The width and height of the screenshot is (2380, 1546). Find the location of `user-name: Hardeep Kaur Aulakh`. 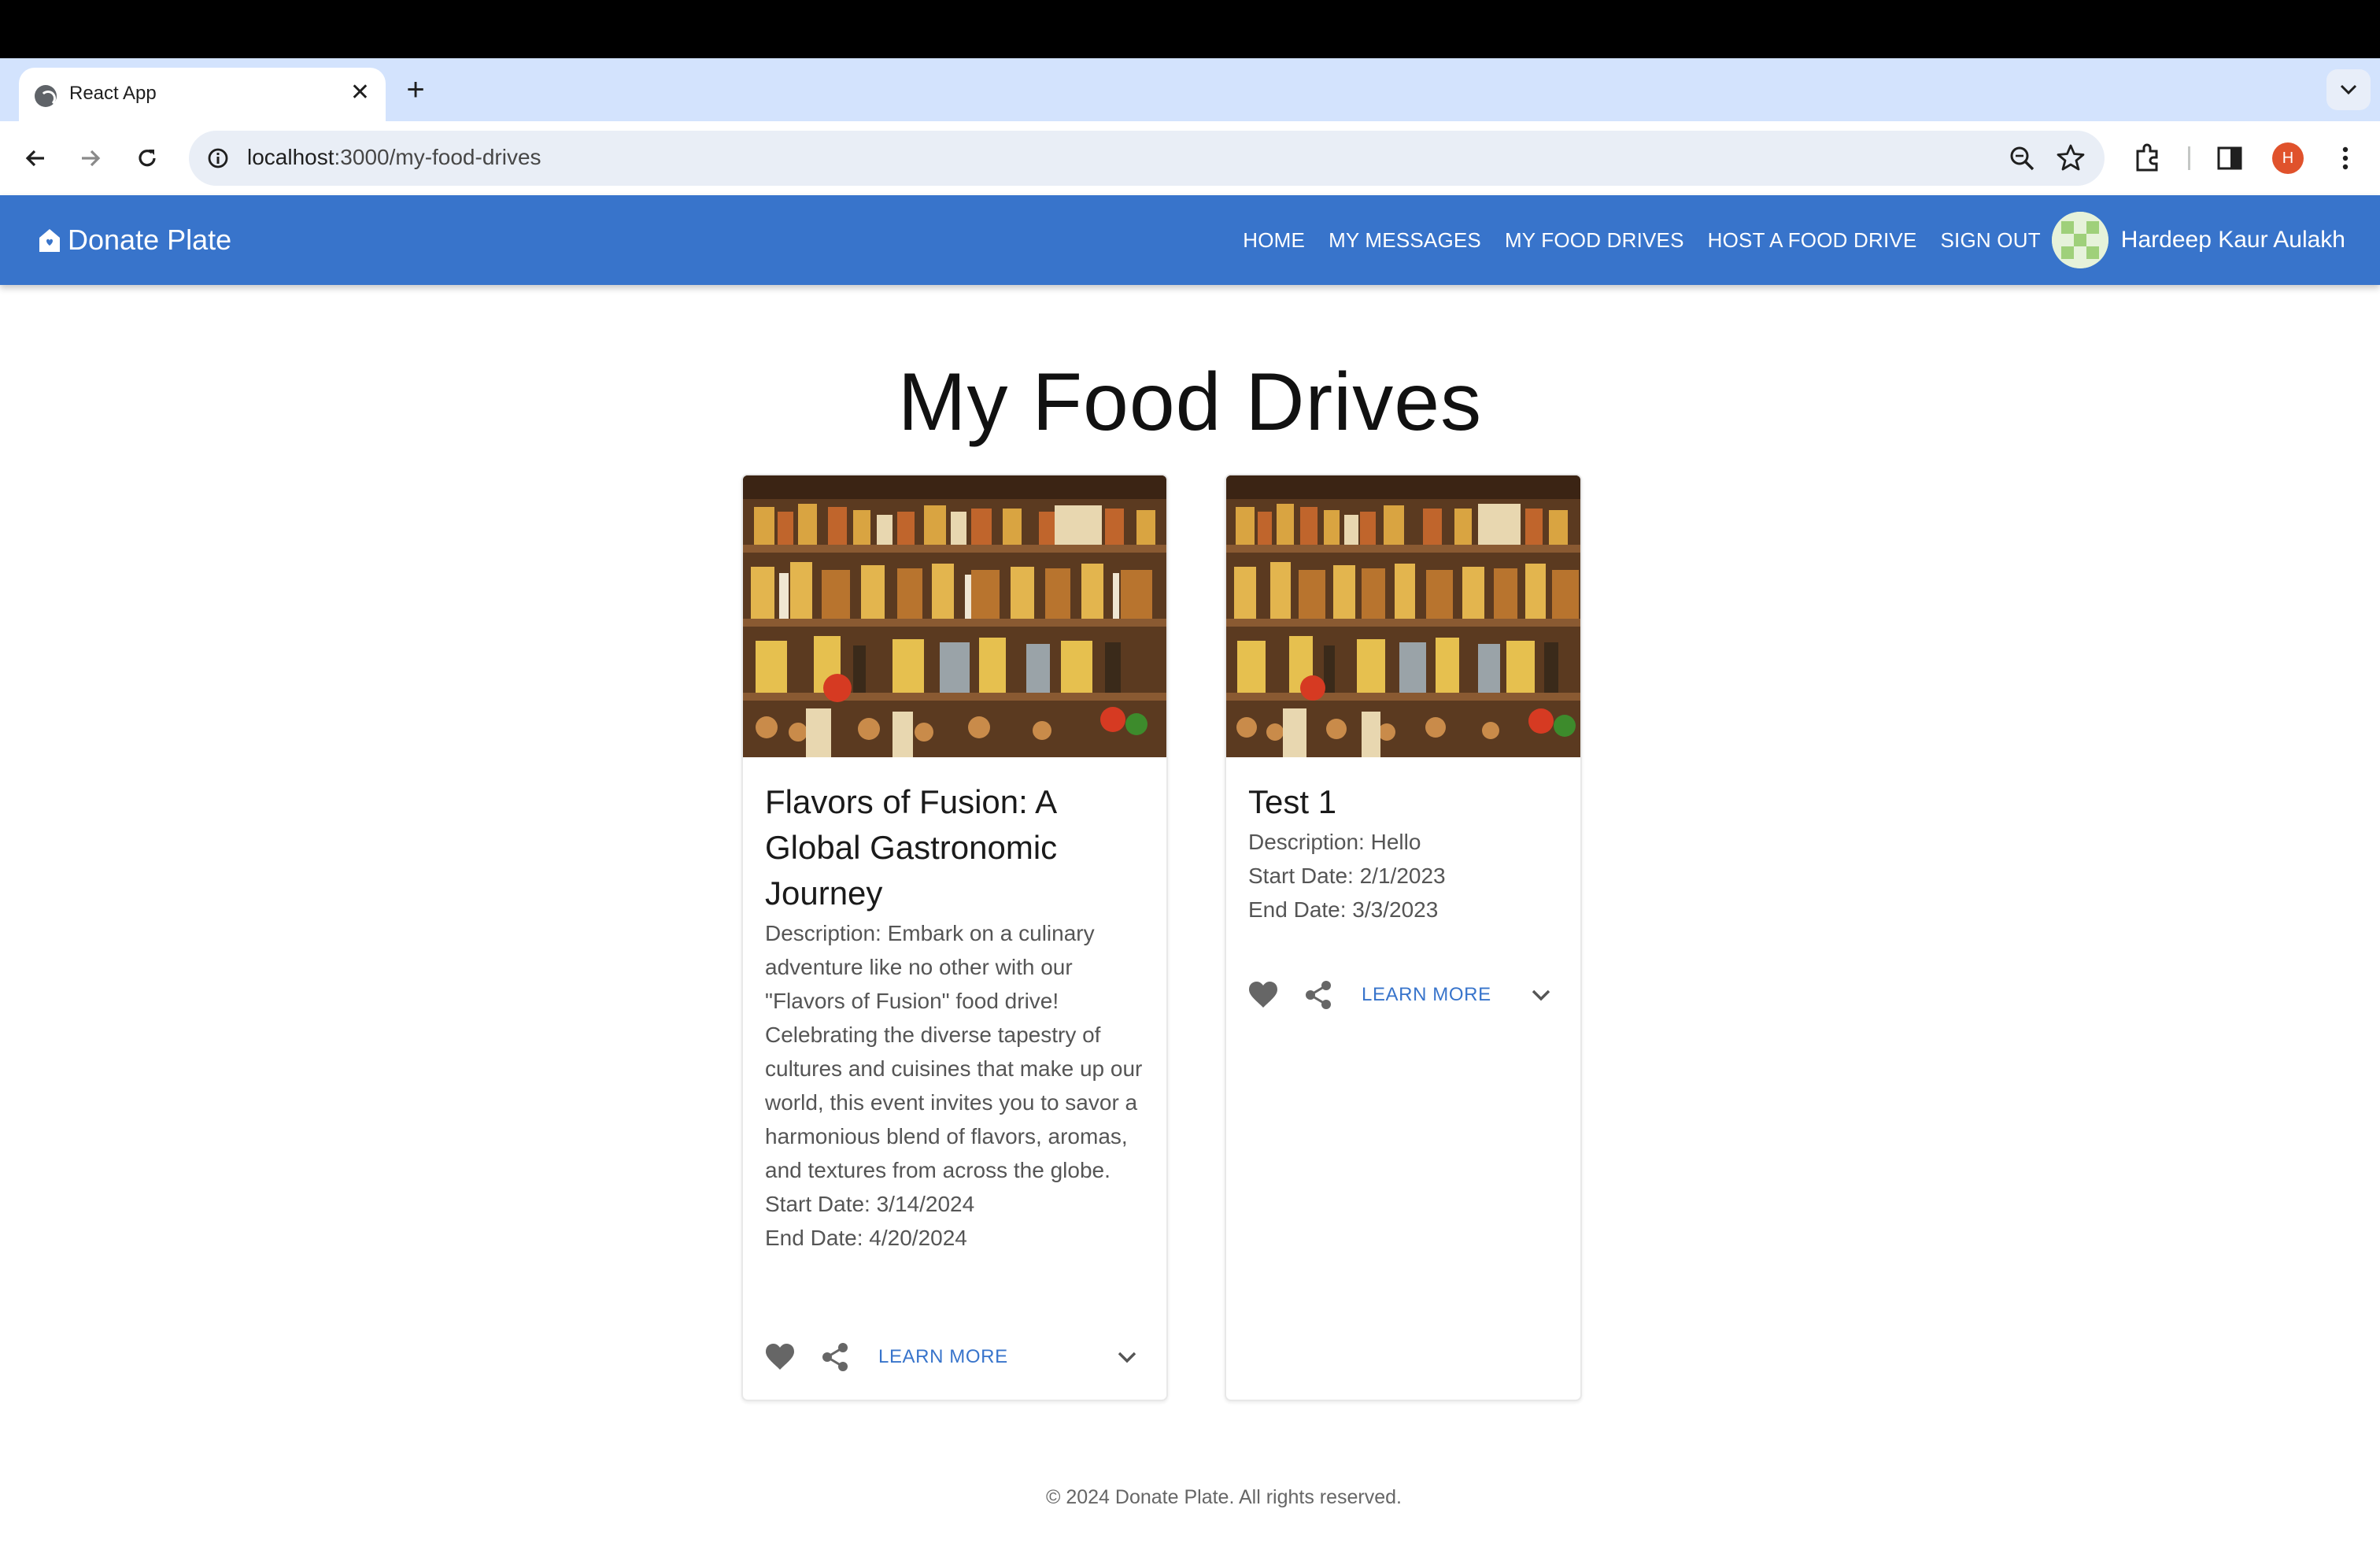

user-name: Hardeep Kaur Aulakh is located at coordinates (2232, 240).